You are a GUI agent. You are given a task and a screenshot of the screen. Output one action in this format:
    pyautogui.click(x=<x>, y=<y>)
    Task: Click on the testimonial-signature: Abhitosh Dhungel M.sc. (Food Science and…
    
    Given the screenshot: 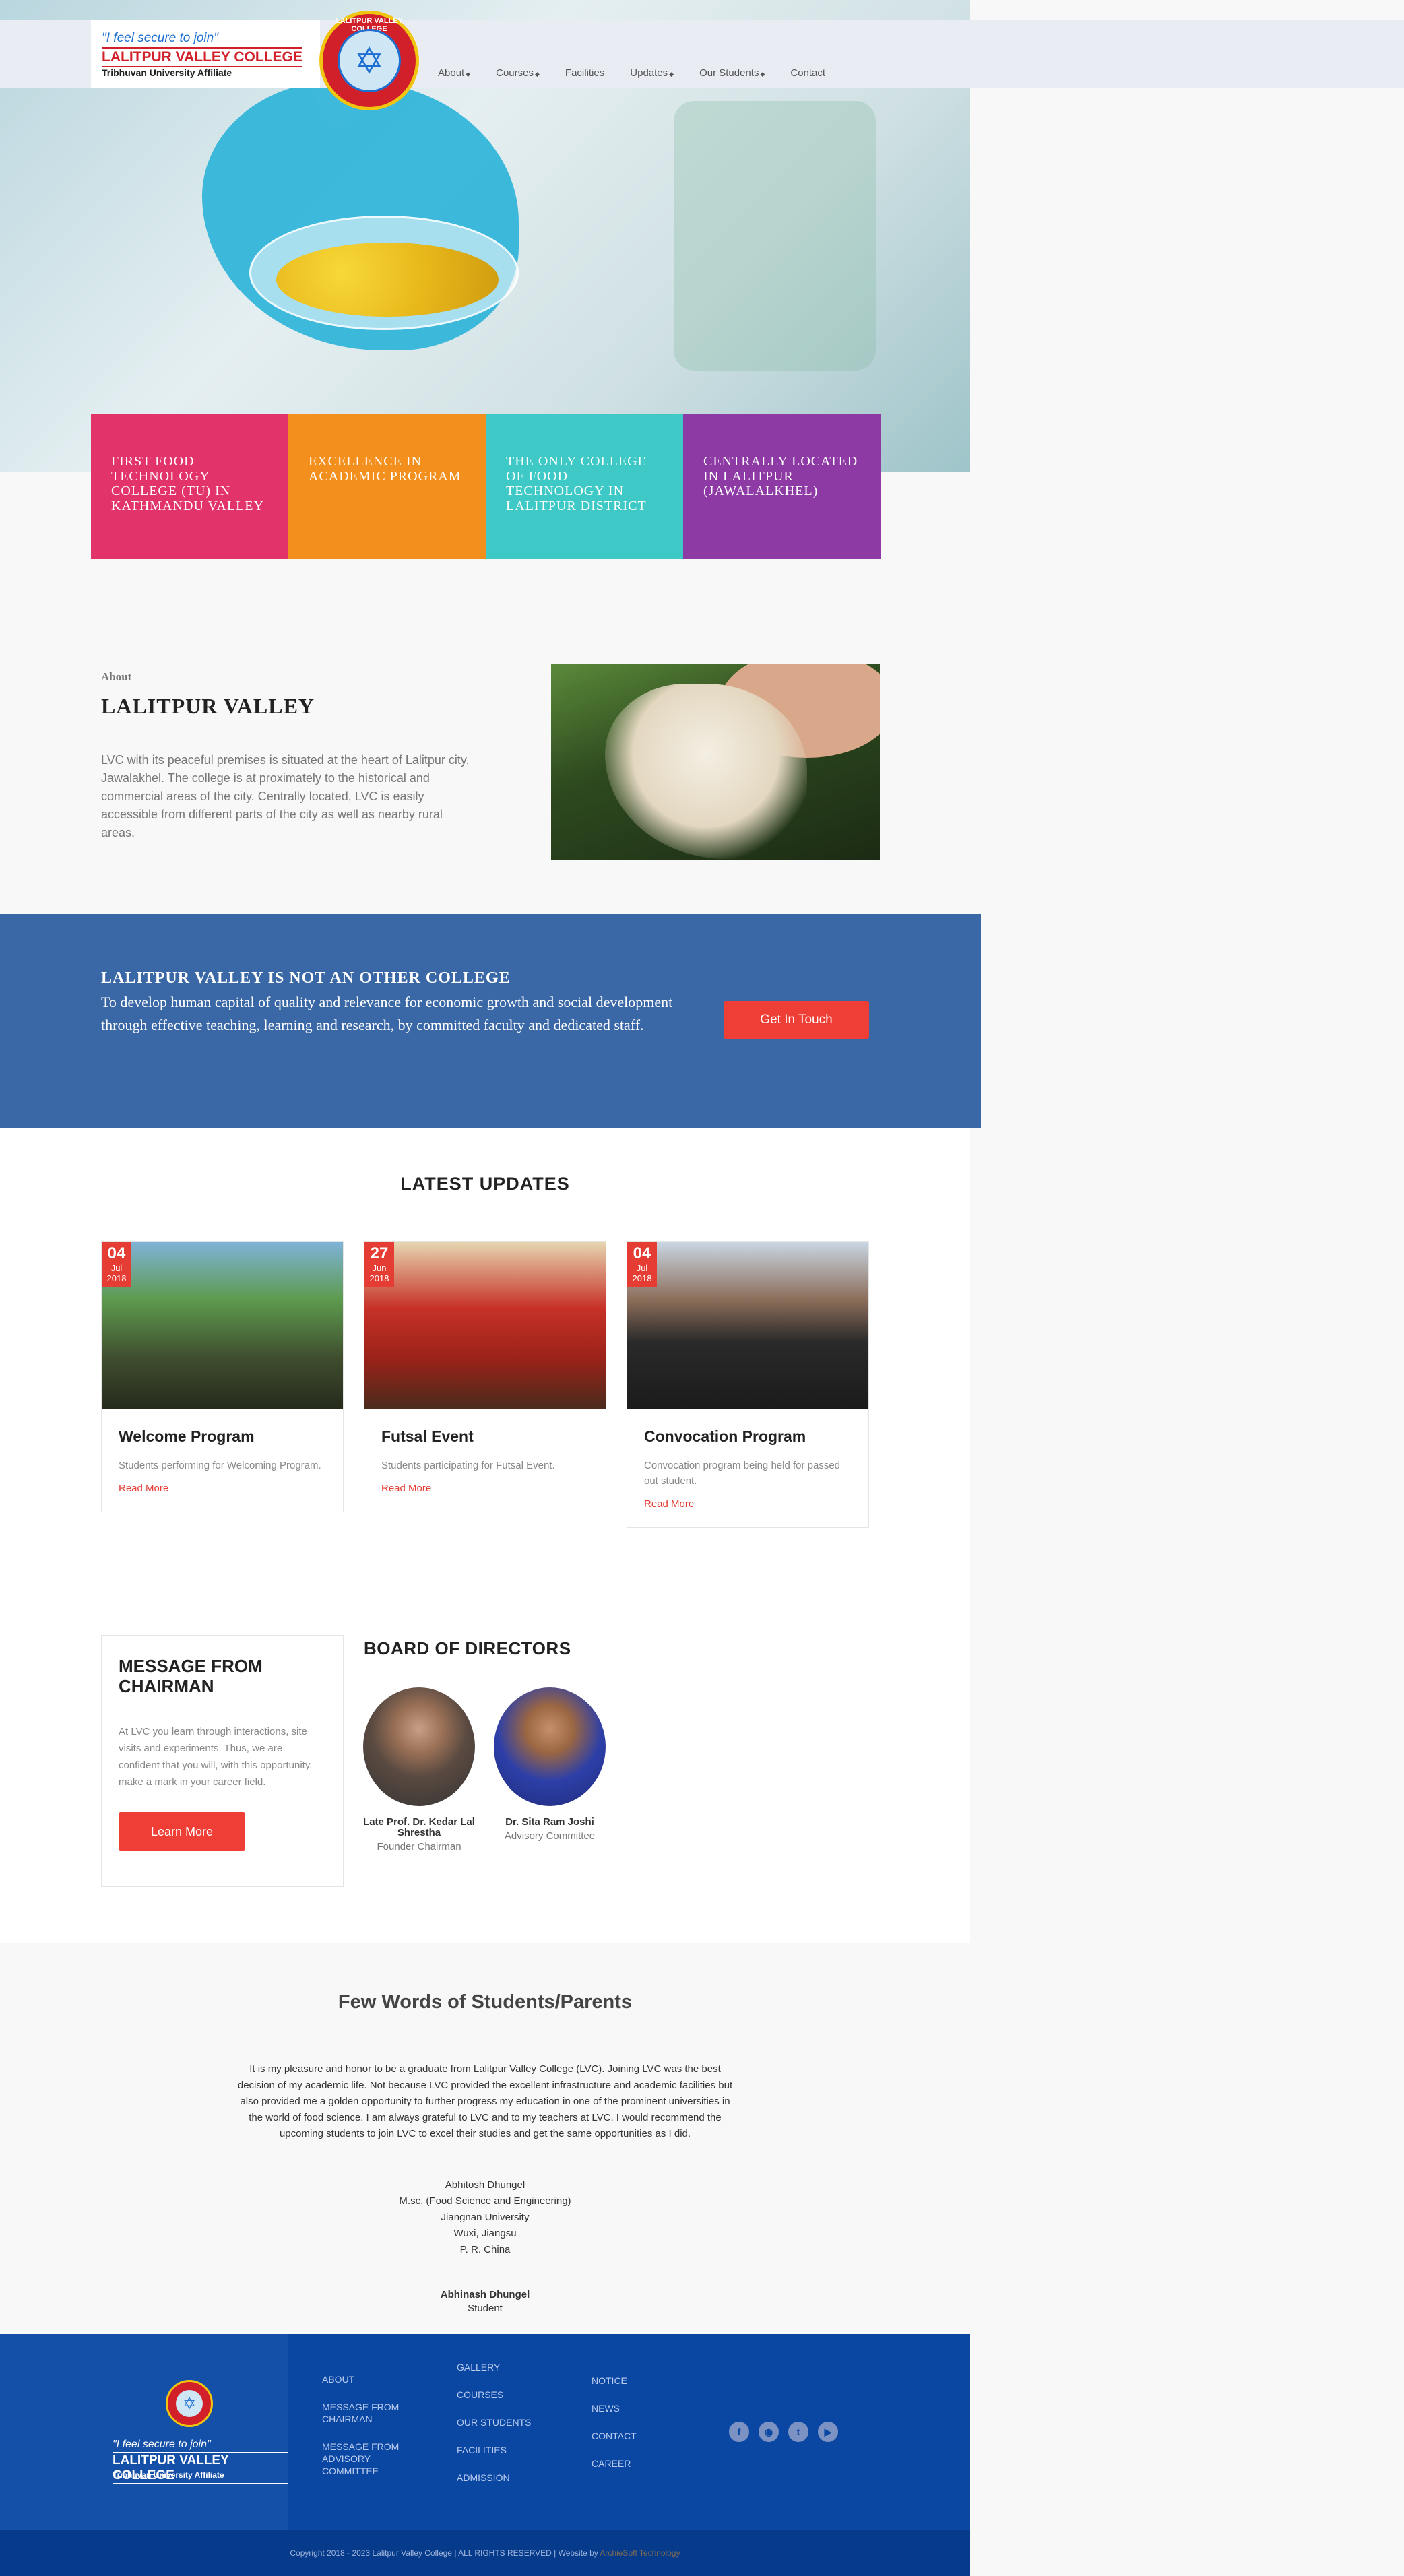 What is the action you would take?
    pyautogui.click(x=485, y=2217)
    